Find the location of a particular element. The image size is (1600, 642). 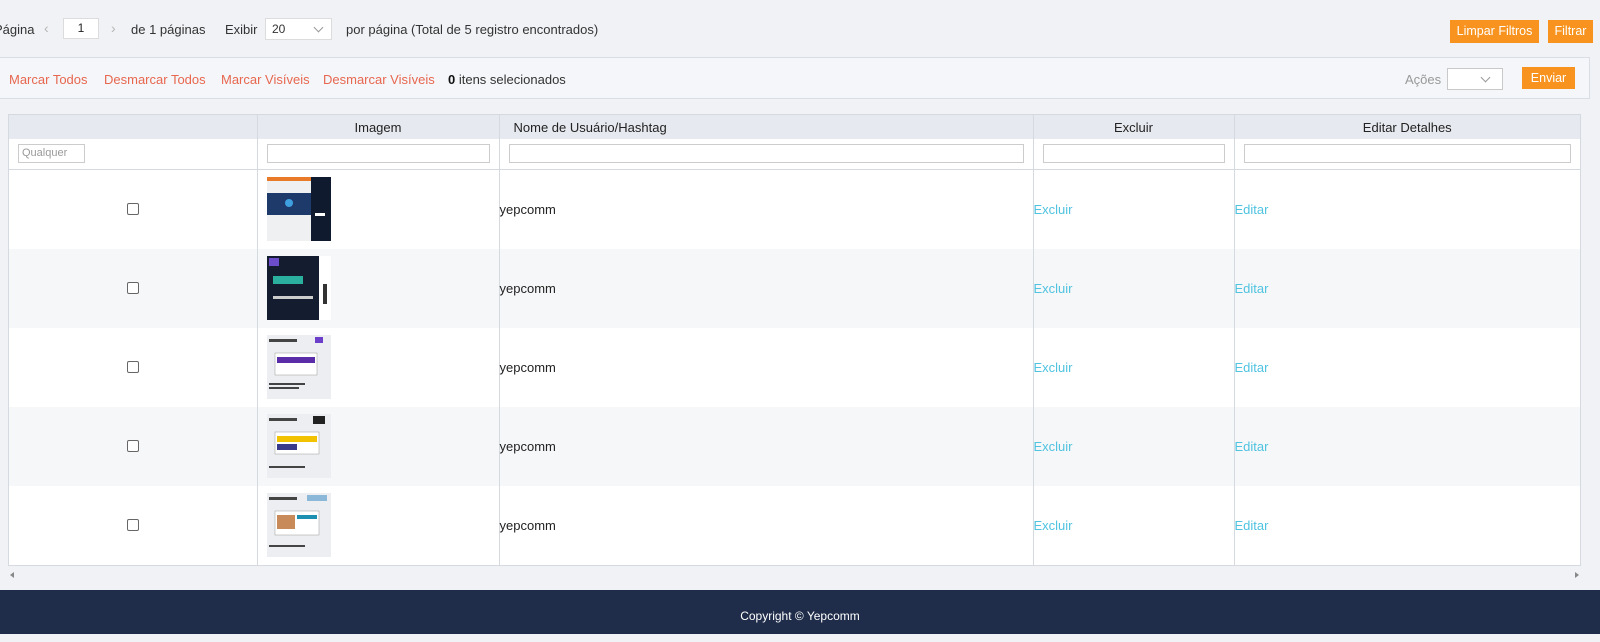

show-label: Exibir is located at coordinates (241, 29).